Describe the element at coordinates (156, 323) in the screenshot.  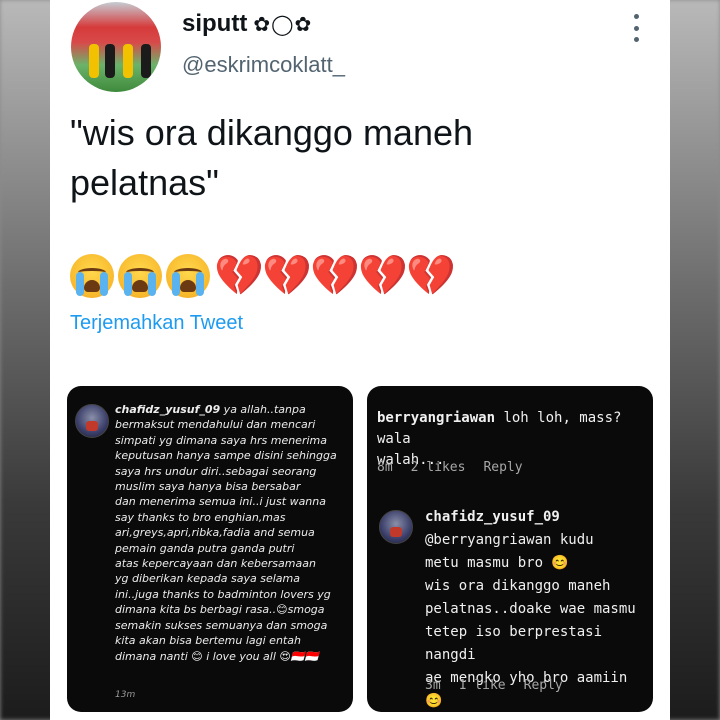
I see `translate-tweet-link: Terjemahkan Tweet` at that location.